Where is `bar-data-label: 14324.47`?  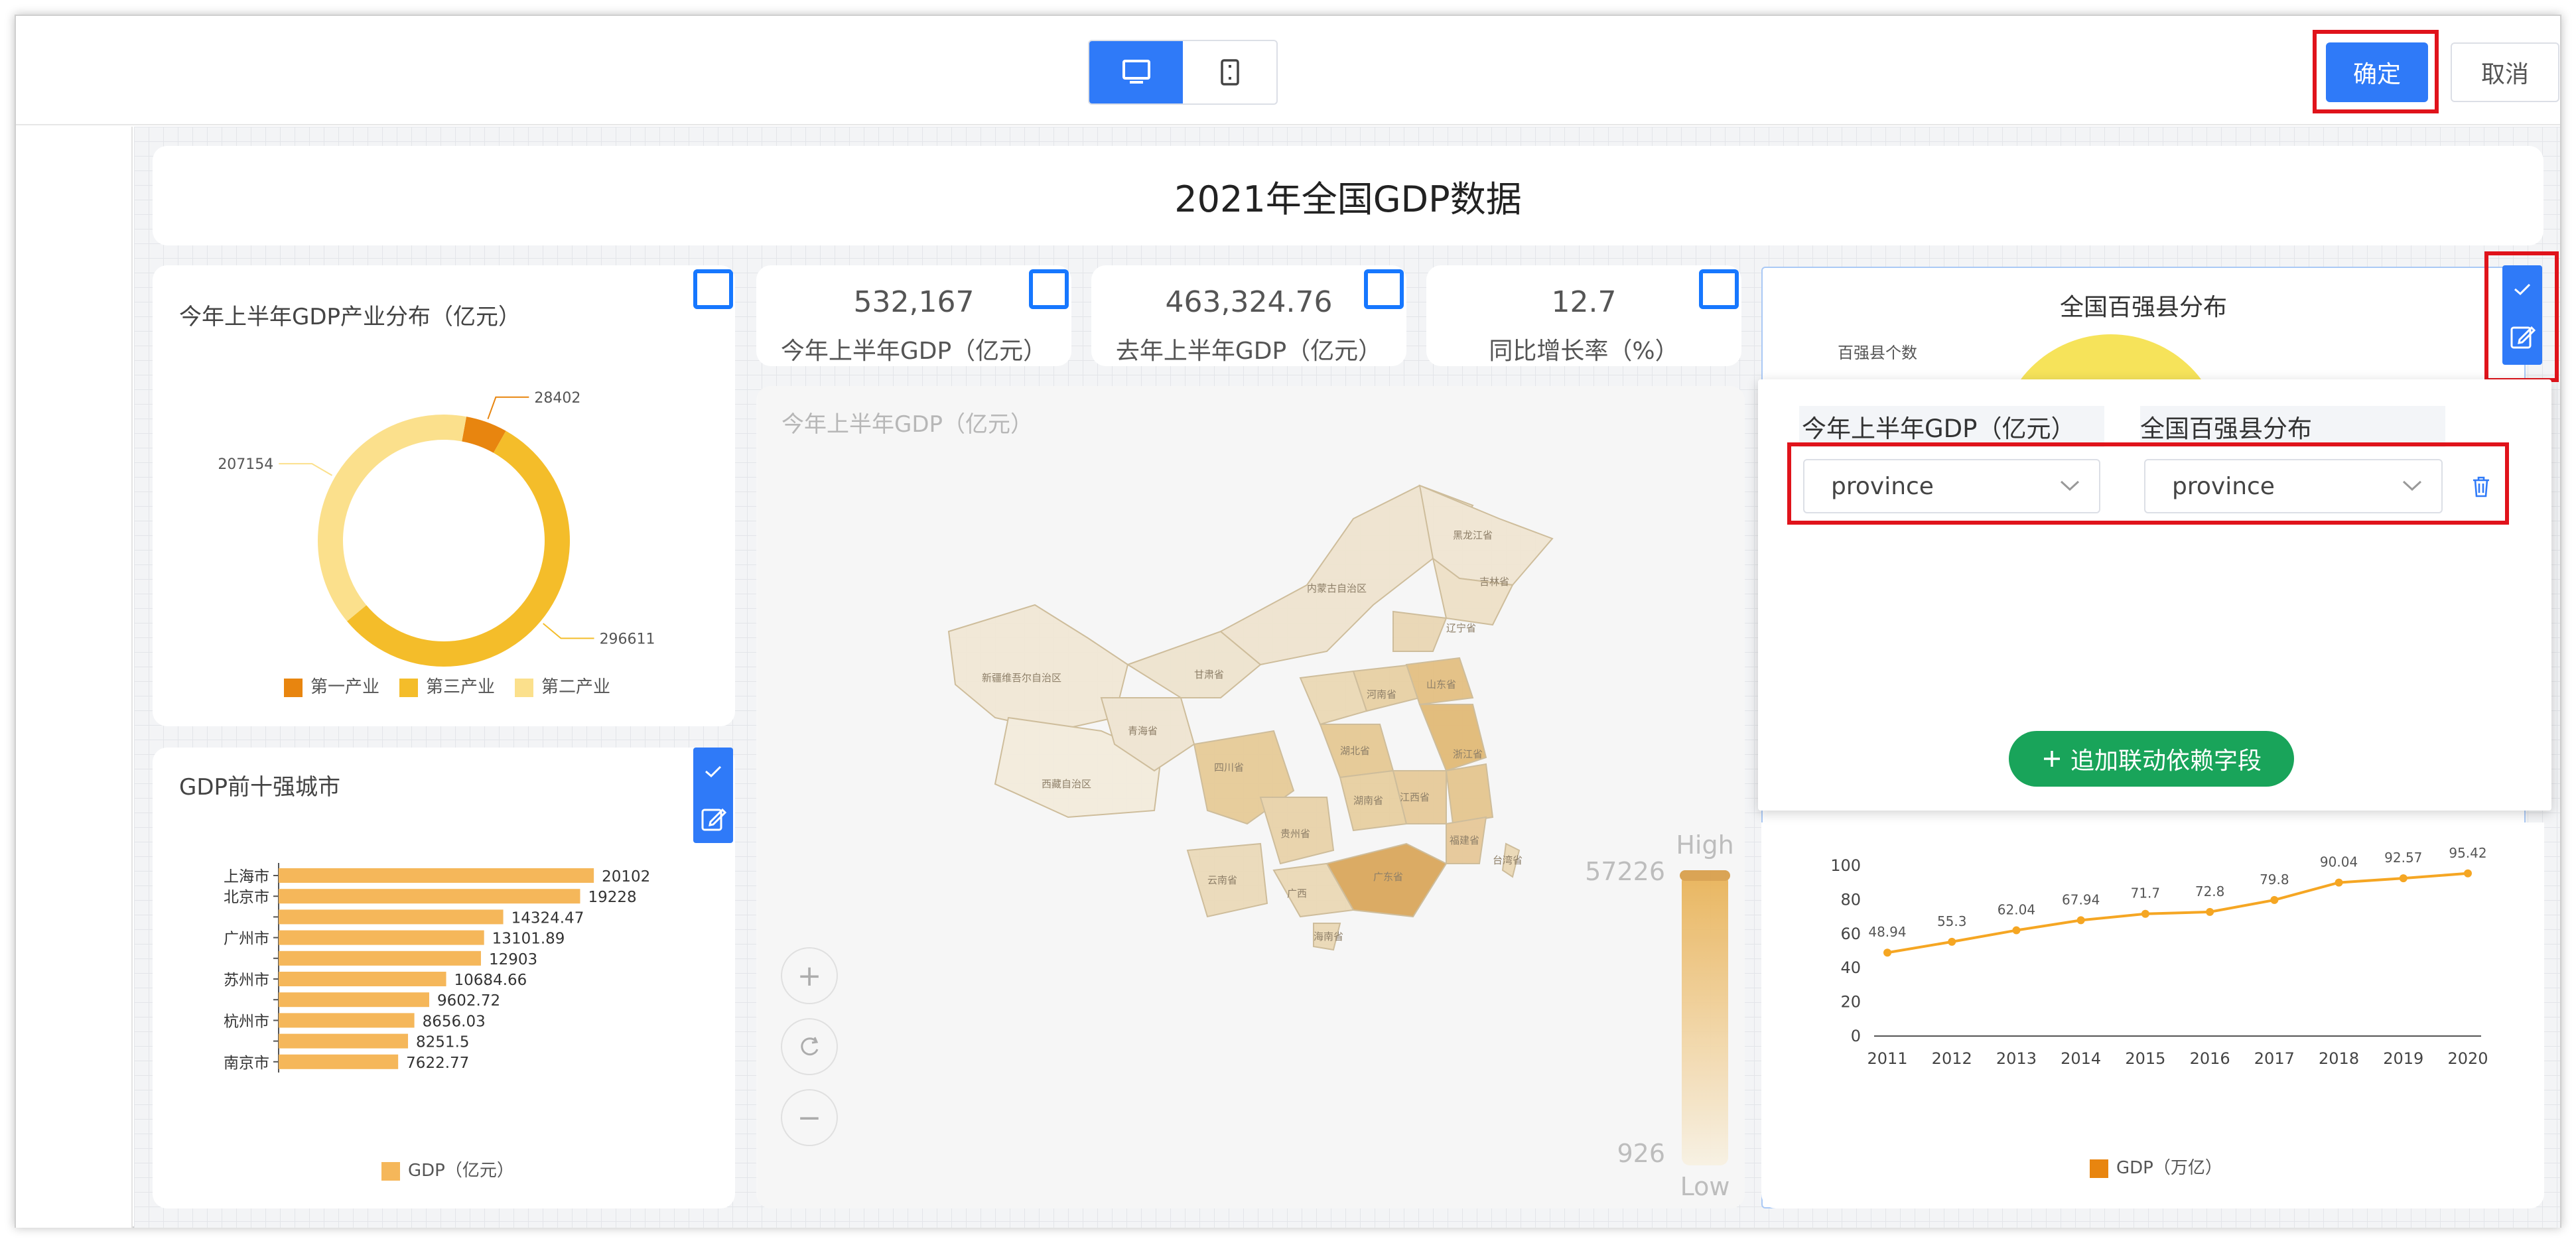
bar-data-label: 14324.47 is located at coordinates (547, 918).